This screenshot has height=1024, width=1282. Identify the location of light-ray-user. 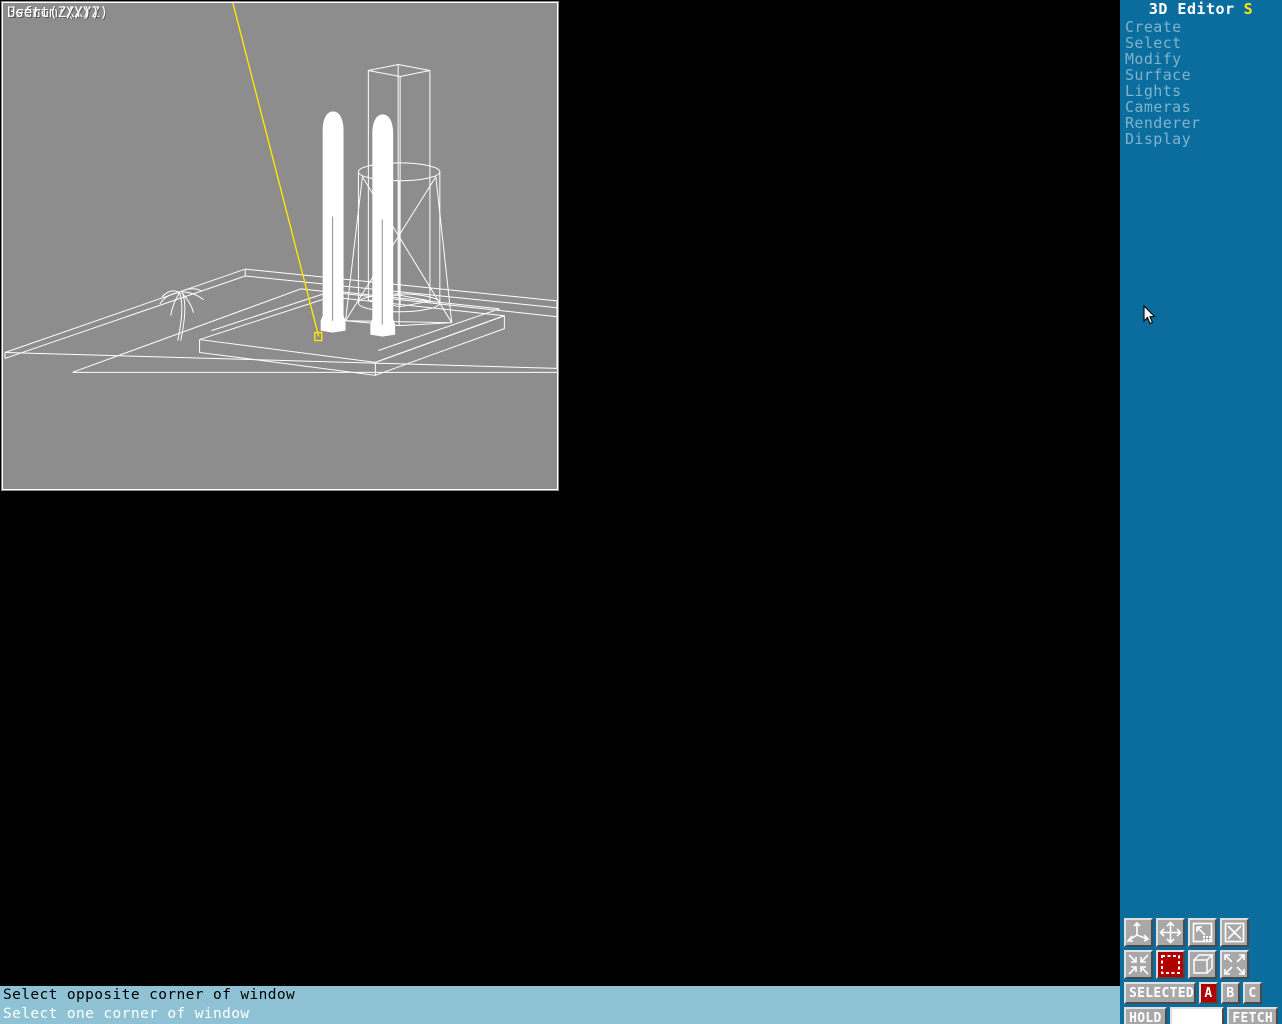
(276, 170).